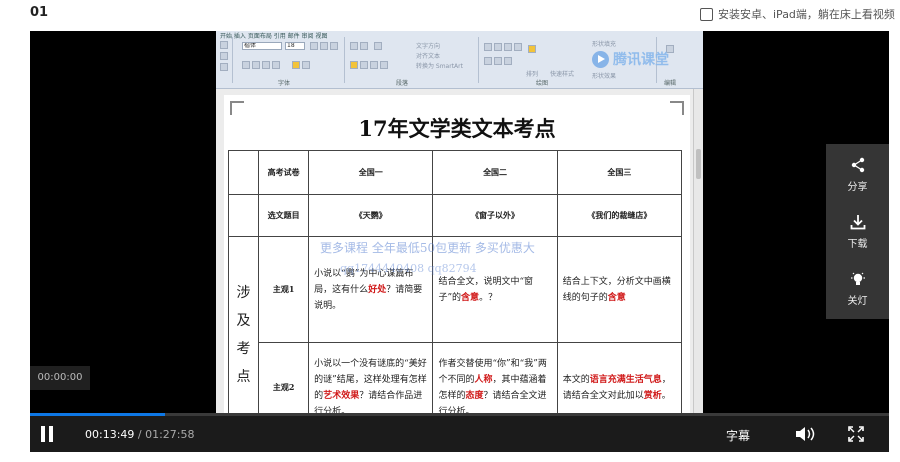 The height and width of the screenshot is (462, 900). What do you see at coordinates (604, 76) in the screenshot?
I see `shape-effect-label: 形状效果` at bounding box center [604, 76].